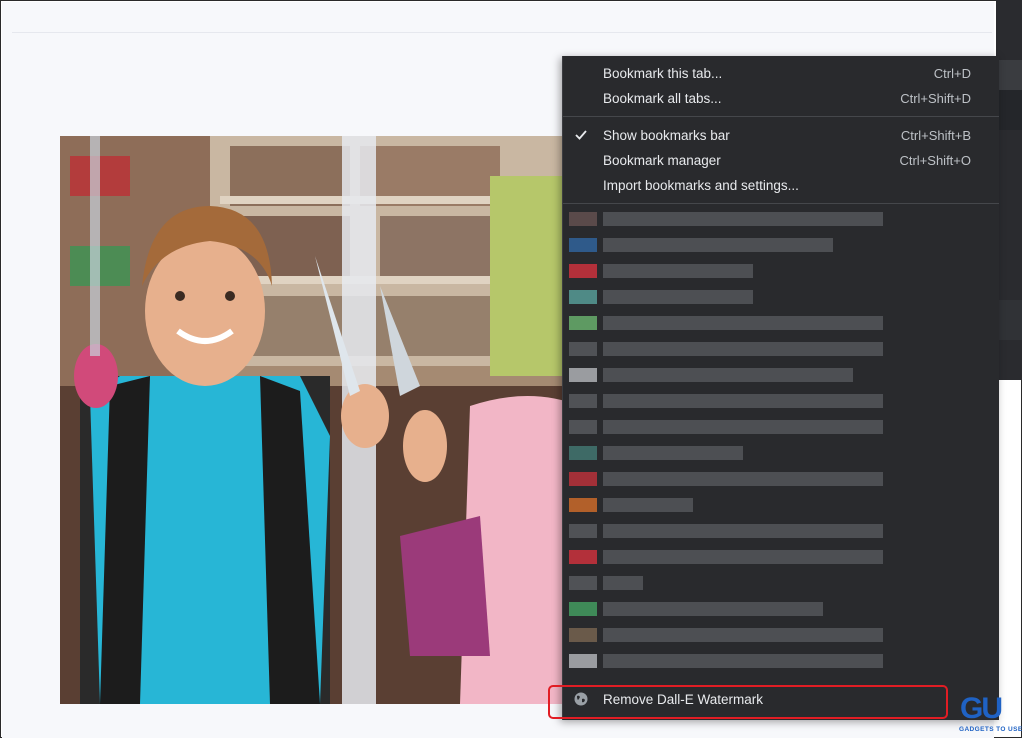 The height and width of the screenshot is (740, 1024). What do you see at coordinates (502, 32) in the screenshot?
I see `page-divider` at bounding box center [502, 32].